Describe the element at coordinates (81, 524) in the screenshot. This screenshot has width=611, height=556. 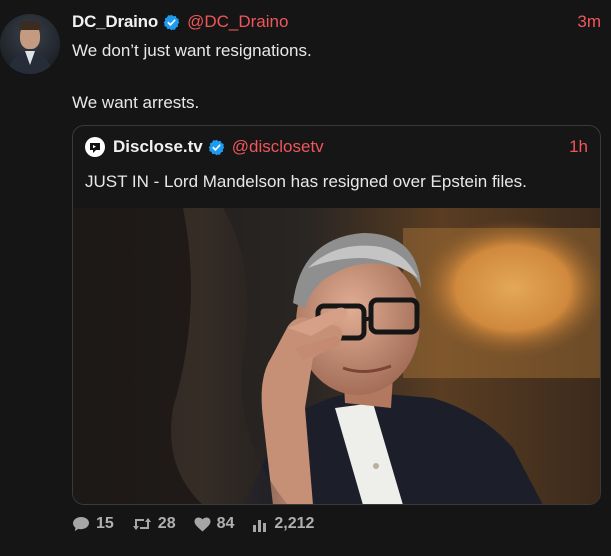
I see `reply-icon` at that location.